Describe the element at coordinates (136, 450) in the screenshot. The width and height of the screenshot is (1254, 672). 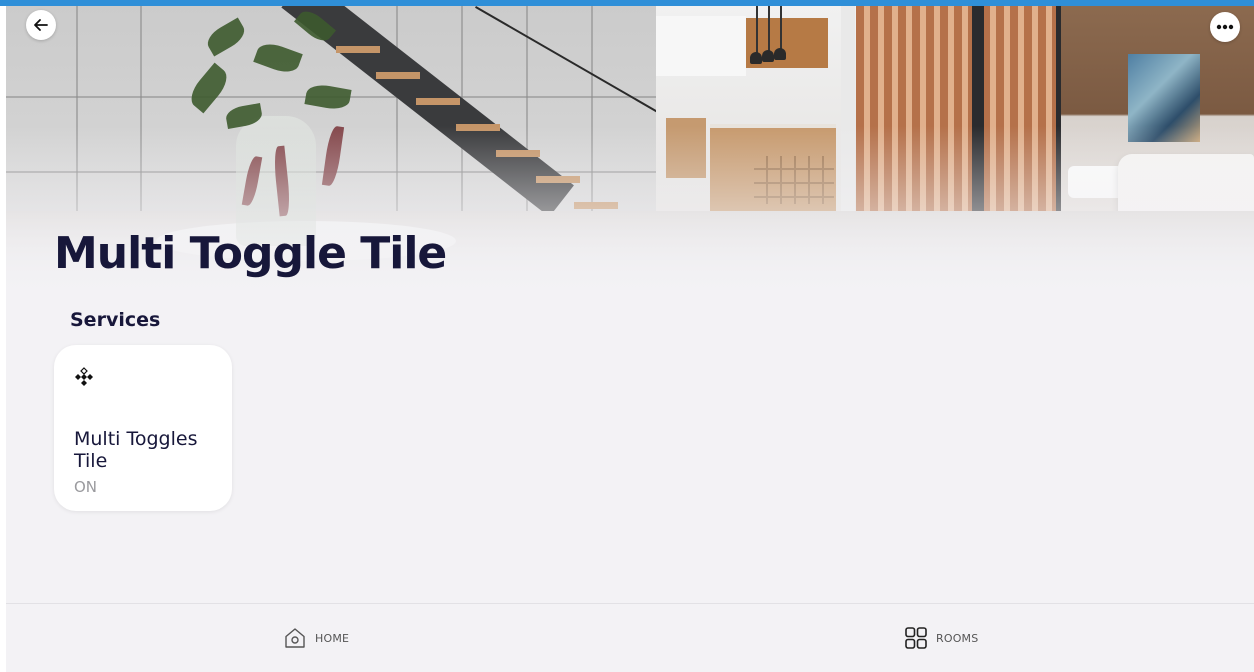
I see `service-tile-name: Multi Toggles Tile` at that location.